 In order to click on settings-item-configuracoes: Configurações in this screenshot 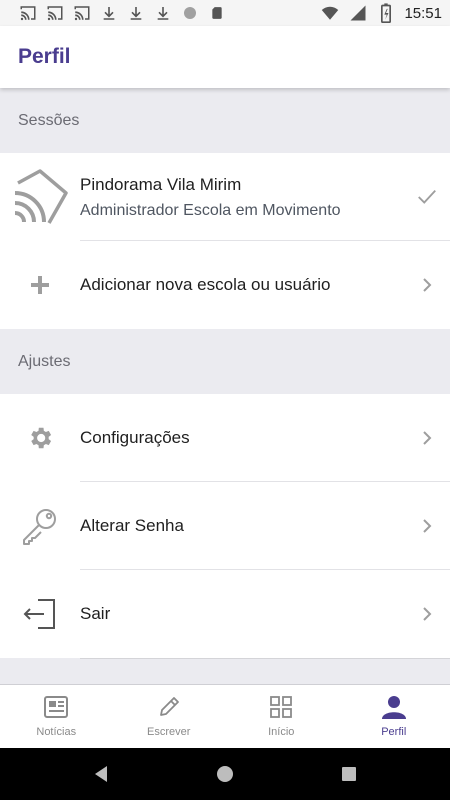, I will do `click(225, 438)`.